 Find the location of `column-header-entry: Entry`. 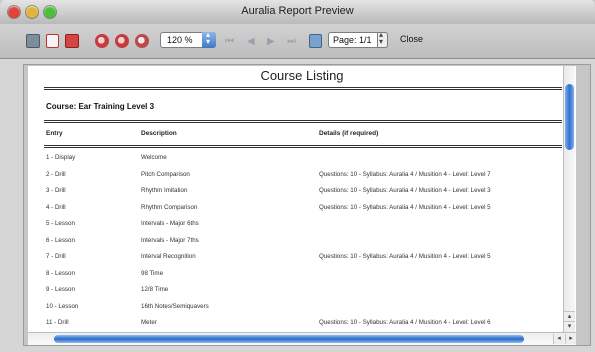

column-header-entry: Entry is located at coordinates (54, 133).